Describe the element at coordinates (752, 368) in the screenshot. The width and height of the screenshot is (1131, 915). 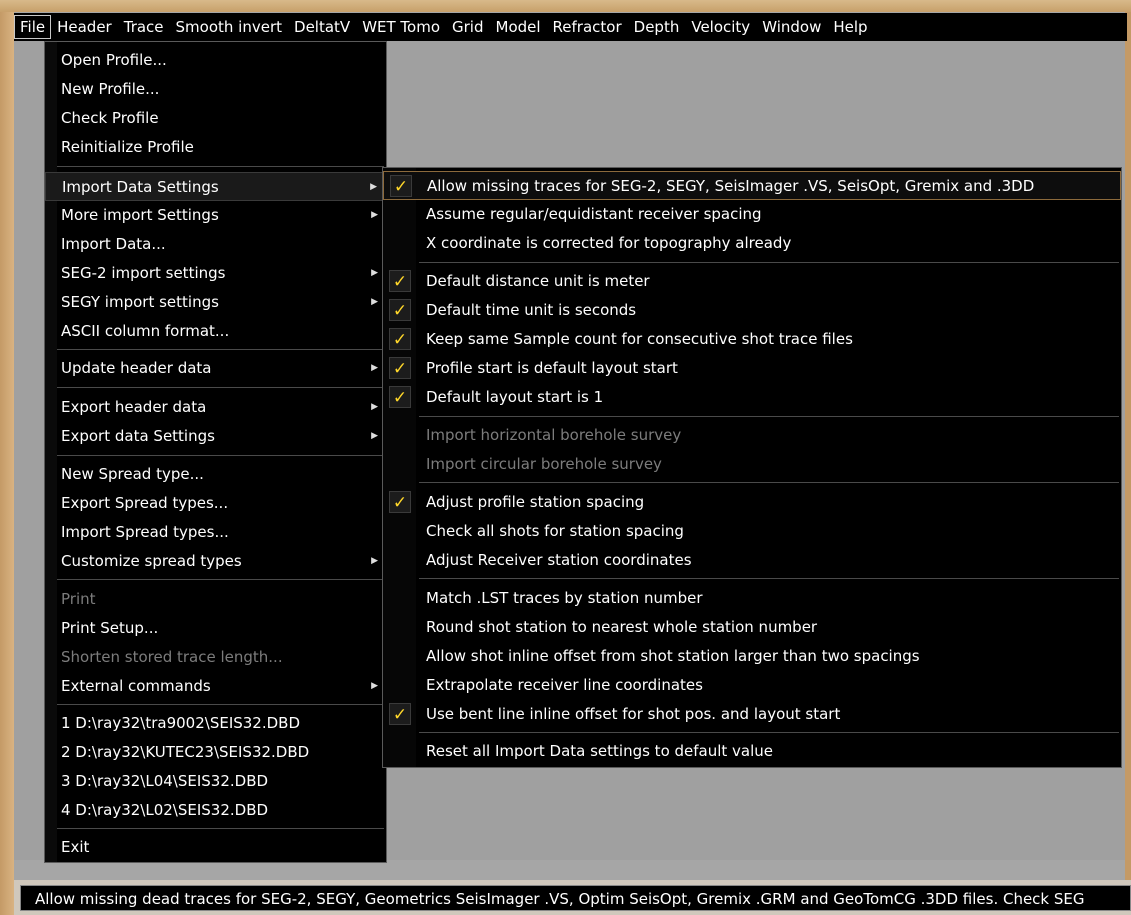
I see `setting-profile-start-layout-start: ✓ Profile start is default layout start` at that location.